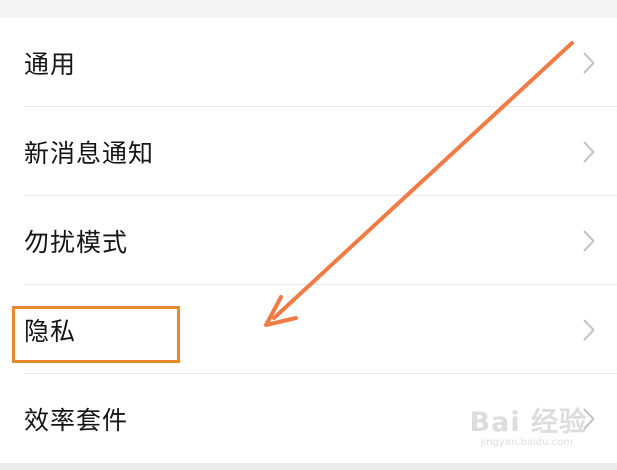 The image size is (617, 470). What do you see at coordinates (89, 153) in the screenshot?
I see `settings-item-label: 新消息通知` at bounding box center [89, 153].